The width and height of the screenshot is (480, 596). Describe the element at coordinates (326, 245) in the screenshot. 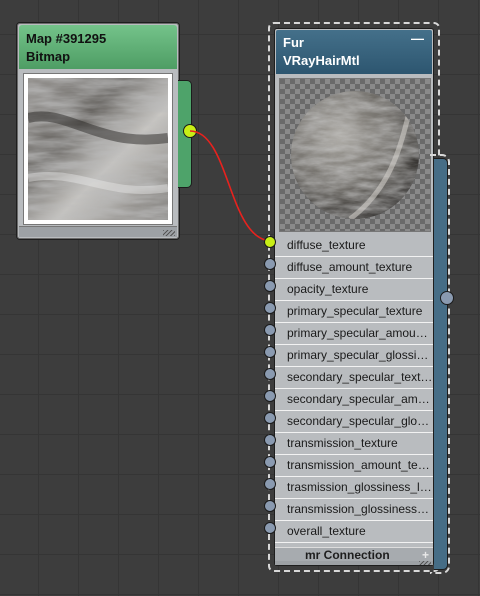

I see `input-slot-label: diffuse_texture` at that location.